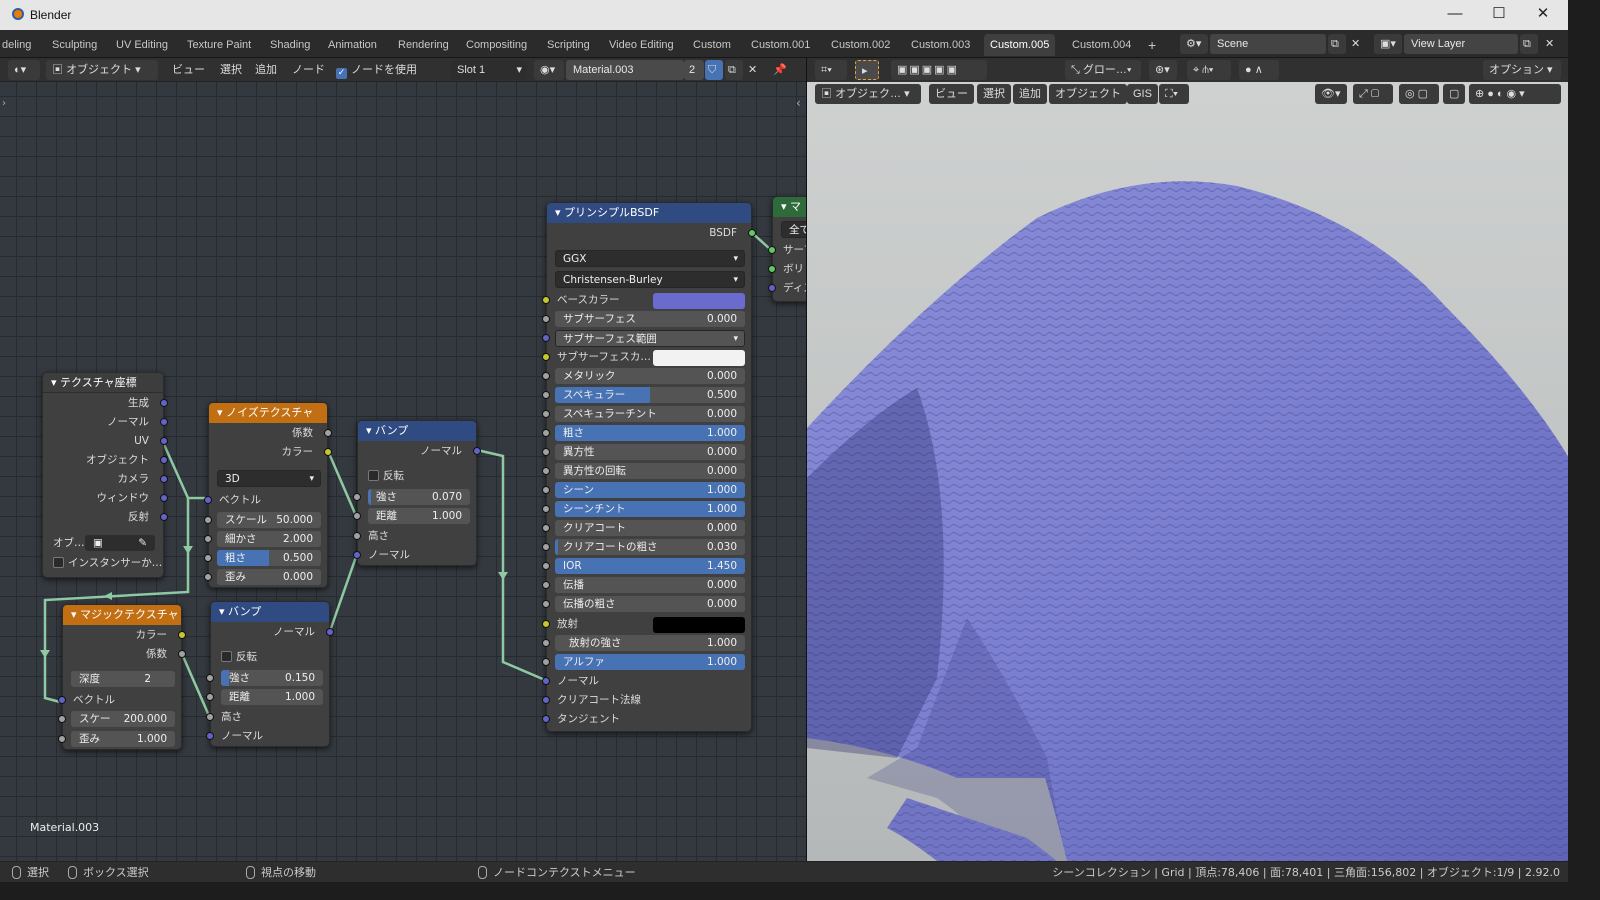 The width and height of the screenshot is (1600, 900). What do you see at coordinates (1454, 94) in the screenshot?
I see `xray-toggle-icon: ▢` at bounding box center [1454, 94].